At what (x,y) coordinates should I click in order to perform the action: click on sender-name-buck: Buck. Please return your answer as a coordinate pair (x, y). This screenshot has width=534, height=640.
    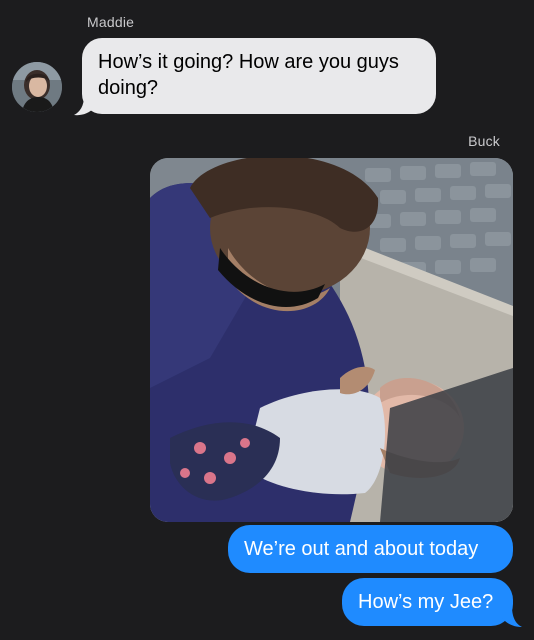
    Looking at the image, I should click on (484, 141).